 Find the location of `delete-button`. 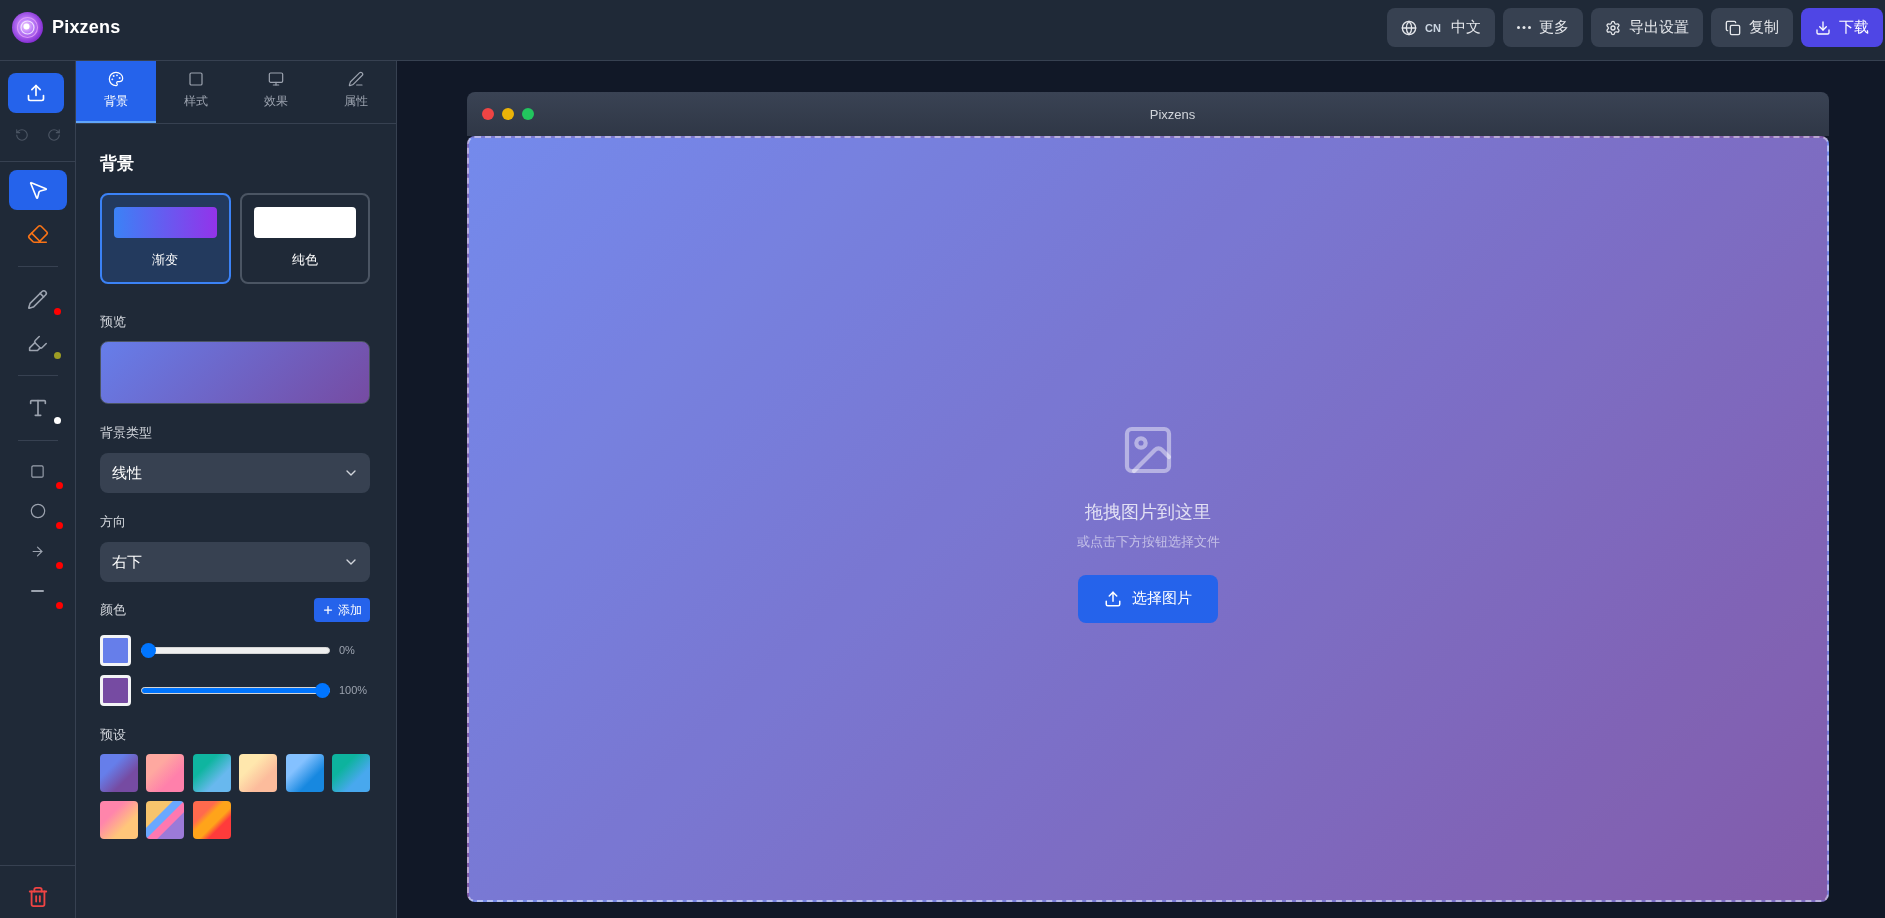

delete-button is located at coordinates (37, 897).